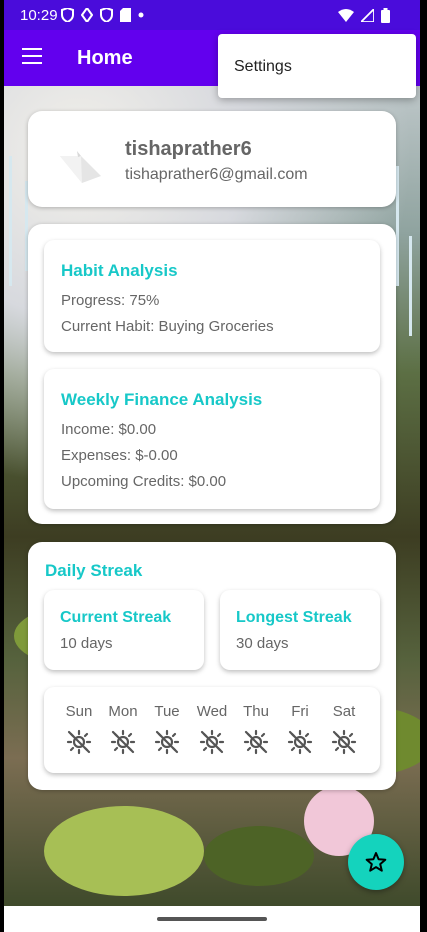 This screenshot has height=932, width=427. I want to click on menu-item-settings: Settings, so click(263, 67).